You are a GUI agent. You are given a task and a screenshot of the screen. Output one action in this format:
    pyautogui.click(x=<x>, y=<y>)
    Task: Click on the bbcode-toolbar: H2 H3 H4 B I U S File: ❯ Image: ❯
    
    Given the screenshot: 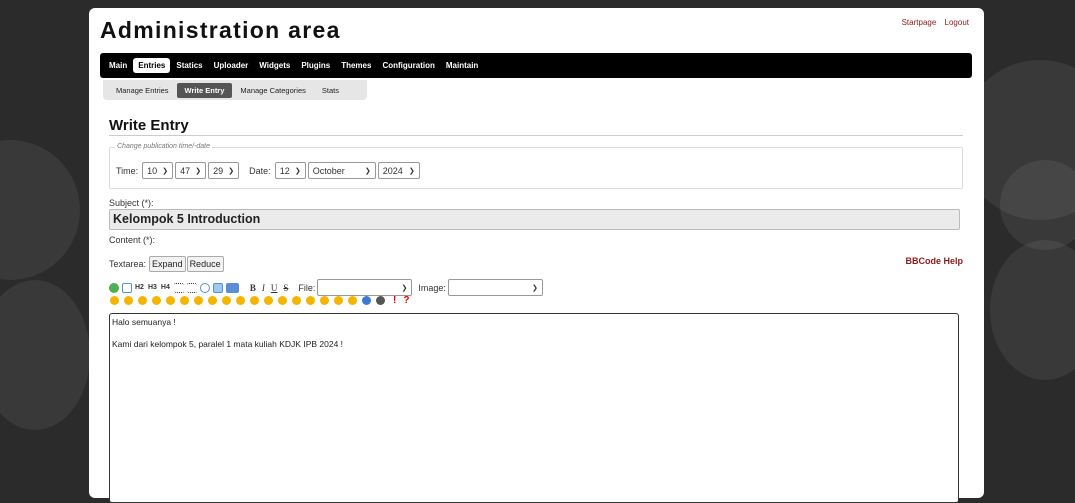 What is the action you would take?
    pyautogui.click(x=326, y=287)
    